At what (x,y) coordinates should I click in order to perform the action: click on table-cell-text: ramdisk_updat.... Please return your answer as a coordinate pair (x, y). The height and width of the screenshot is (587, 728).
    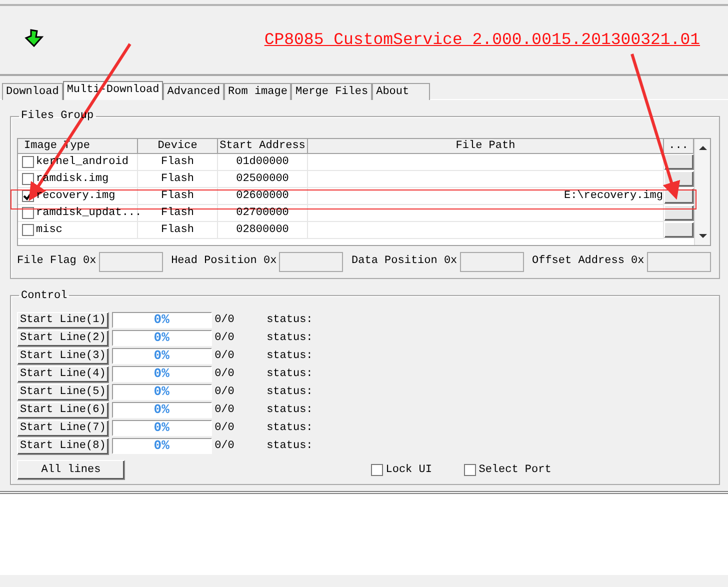
    Looking at the image, I should click on (89, 213).